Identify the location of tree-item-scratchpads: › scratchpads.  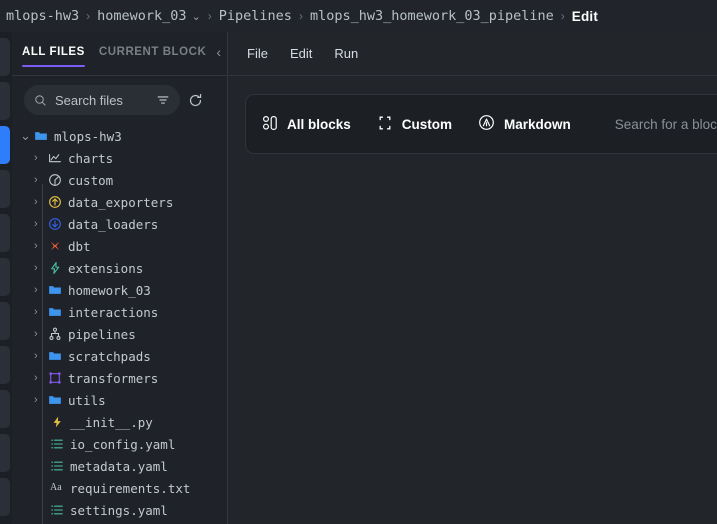
(119, 356).